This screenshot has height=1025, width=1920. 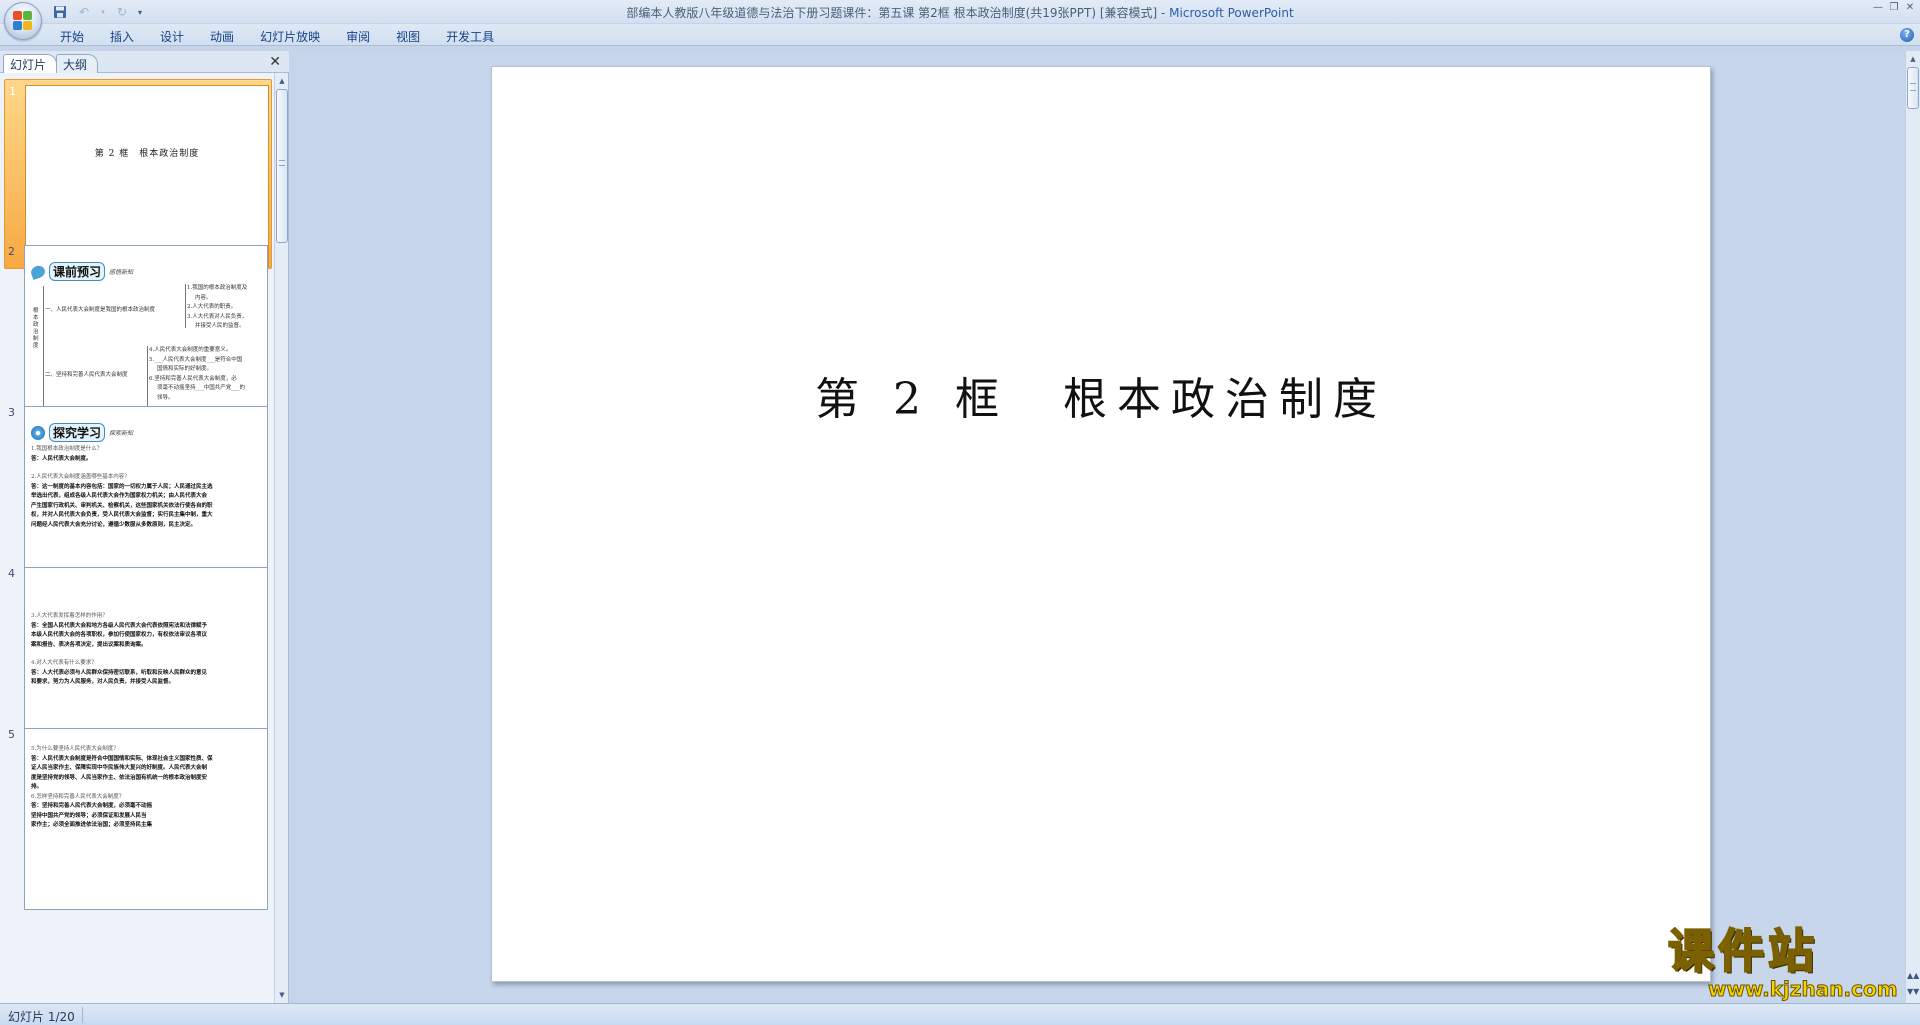 I want to click on ribbon-tabs: 开始 插入 设计 动画 幻灯片放映 审阅 视图 开发工具, so click(x=277, y=36).